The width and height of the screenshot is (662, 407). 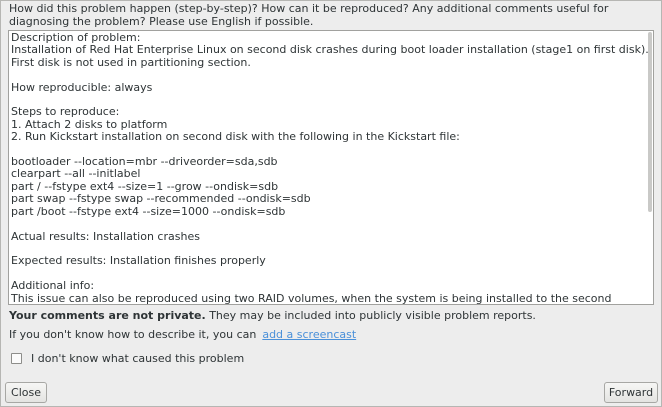 What do you see at coordinates (76, 174) in the screenshot?
I see `description-line: clearpart --all --initlabel` at bounding box center [76, 174].